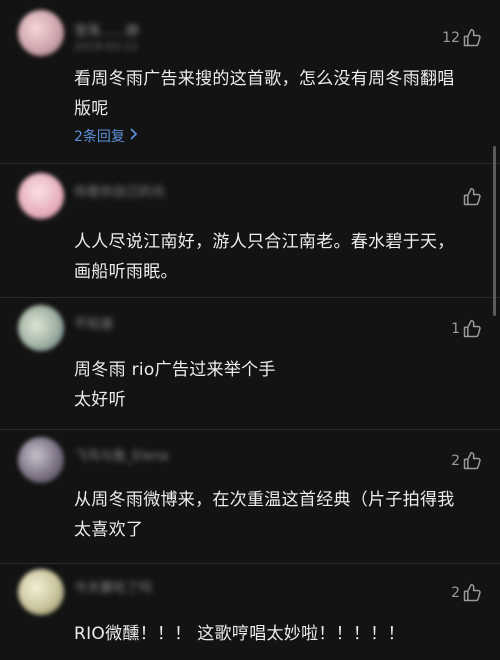 This screenshot has width=500, height=660. I want to click on comment-line: RIO微醺！！！ 这歌哼唱太妙啦！！！！！, so click(239, 634).